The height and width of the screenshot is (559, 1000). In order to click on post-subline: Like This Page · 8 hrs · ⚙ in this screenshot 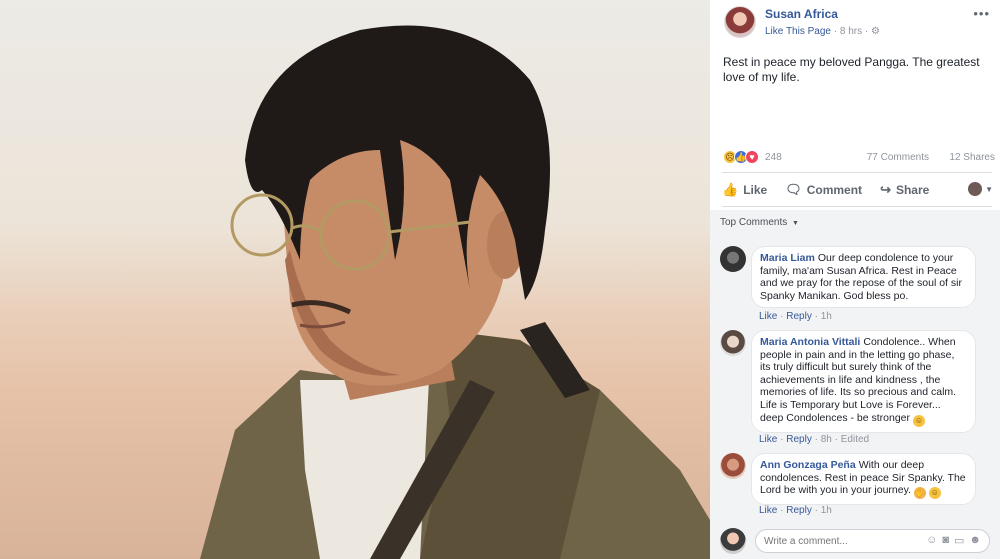, I will do `click(822, 31)`.